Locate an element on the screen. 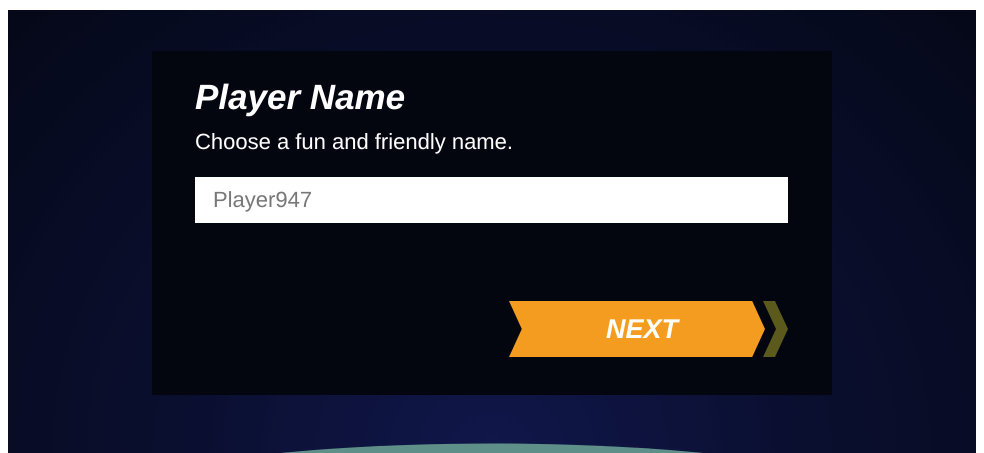 Image resolution: width=984 pixels, height=453 pixels. next-button: NEXT is located at coordinates (637, 329).